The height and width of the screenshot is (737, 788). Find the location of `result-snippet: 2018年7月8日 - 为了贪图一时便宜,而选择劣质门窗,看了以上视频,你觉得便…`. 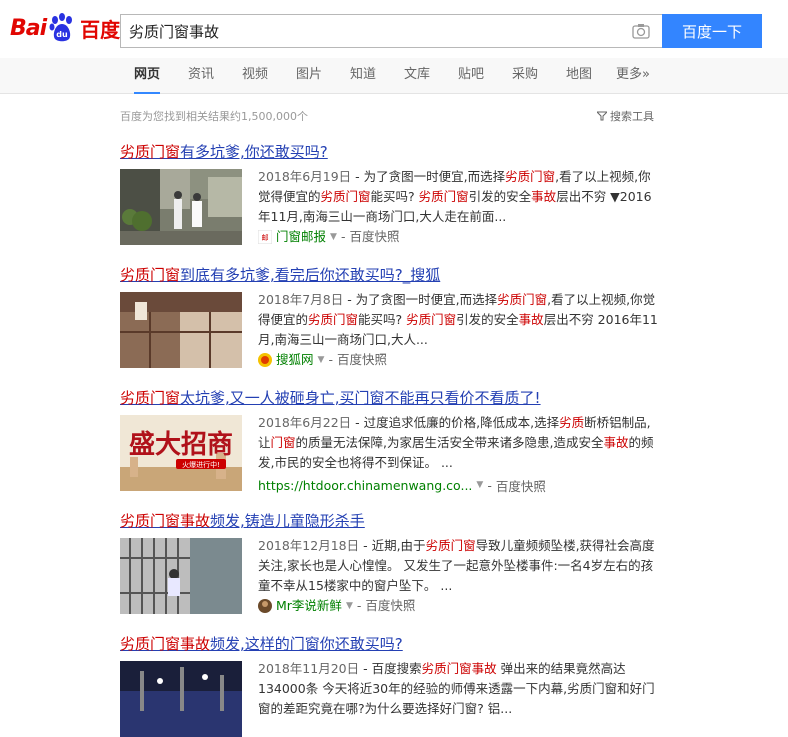

result-snippet: 2018年7月8日 - 为了贪图一时便宜,而选择劣质门窗,看了以上视频,你觉得便… is located at coordinates (459, 330).